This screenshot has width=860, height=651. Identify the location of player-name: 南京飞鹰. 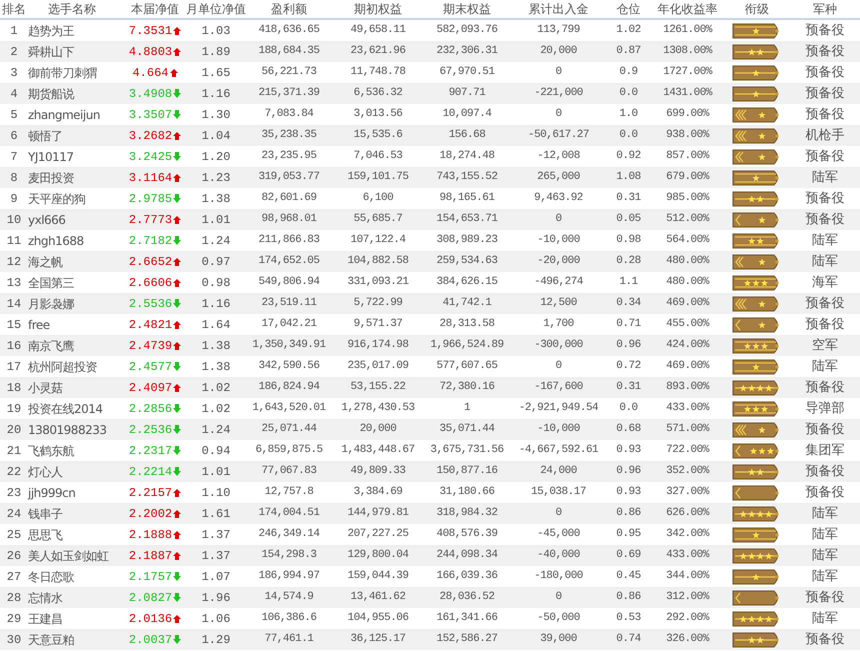
(51, 346).